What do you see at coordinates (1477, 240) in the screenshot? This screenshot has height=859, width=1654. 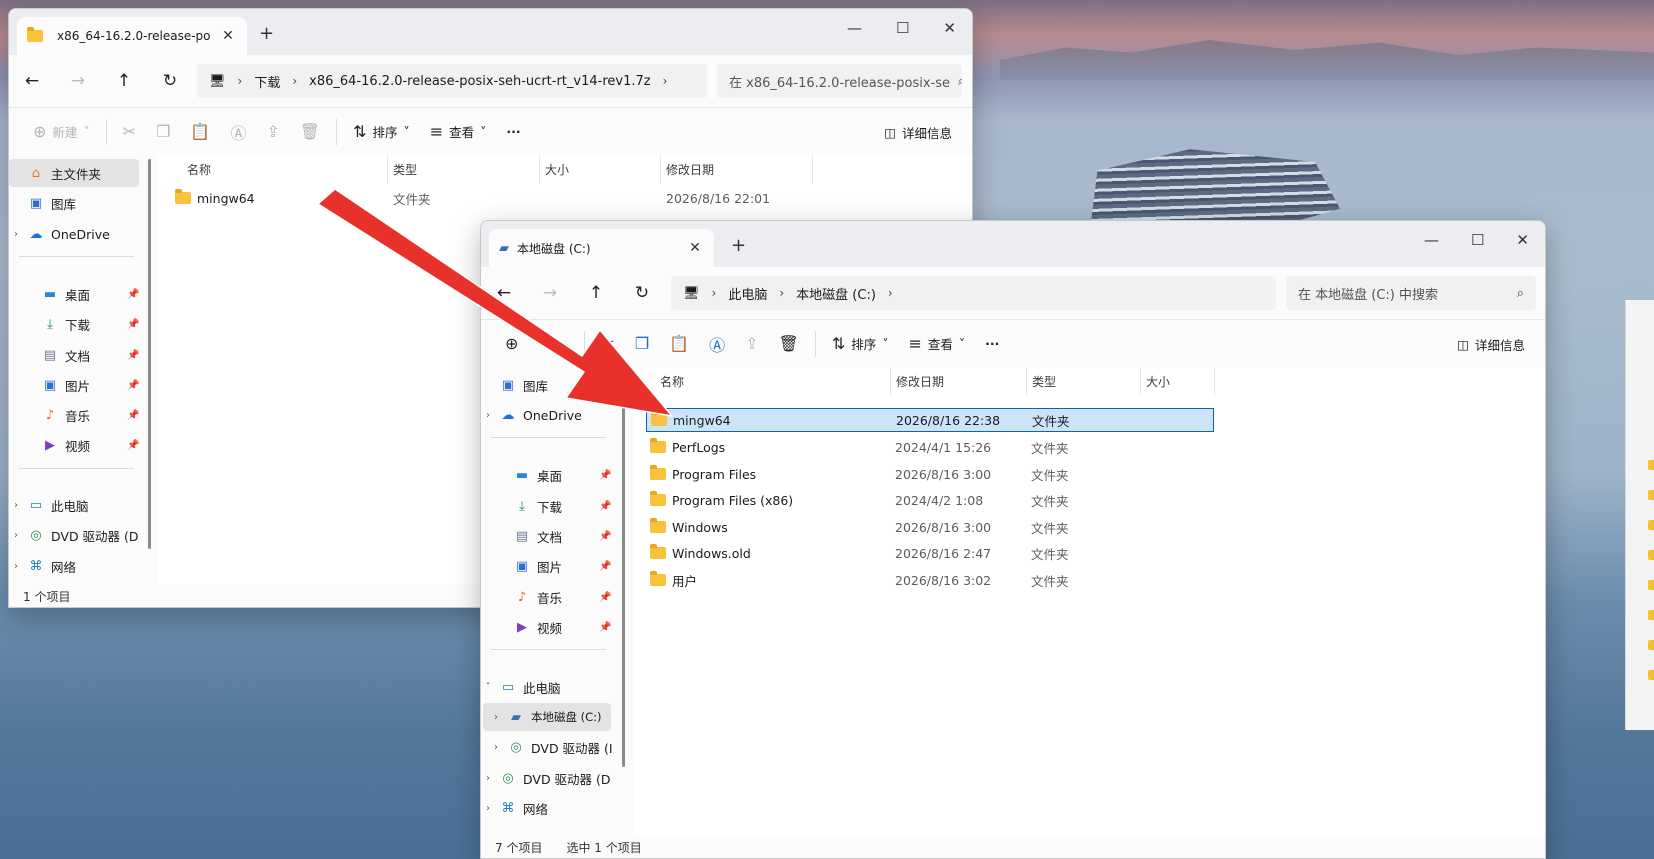 I see `maximize-button: ☐` at bounding box center [1477, 240].